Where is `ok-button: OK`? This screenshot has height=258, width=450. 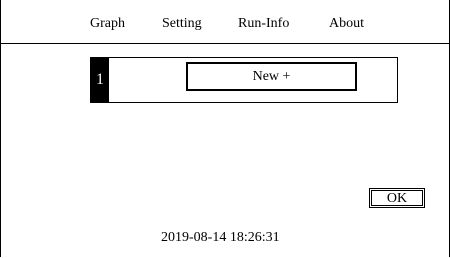 ok-button: OK is located at coordinates (397, 198).